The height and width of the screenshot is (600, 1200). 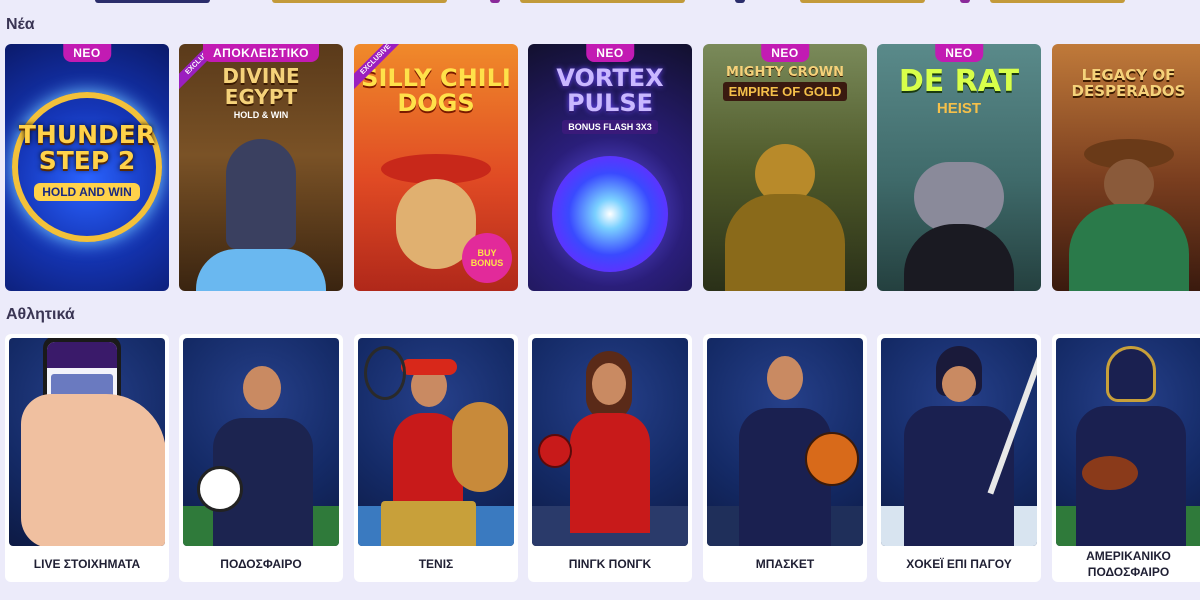 What do you see at coordinates (436, 564) in the screenshot?
I see `sport-label: ΤΕΝΙΣ` at bounding box center [436, 564].